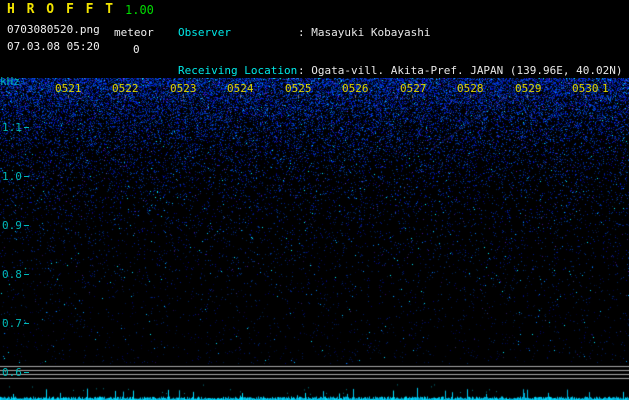 This screenshot has height=400, width=629. Describe the element at coordinates (470, 88) in the screenshot. I see `x-tick-0528: 0528` at that location.